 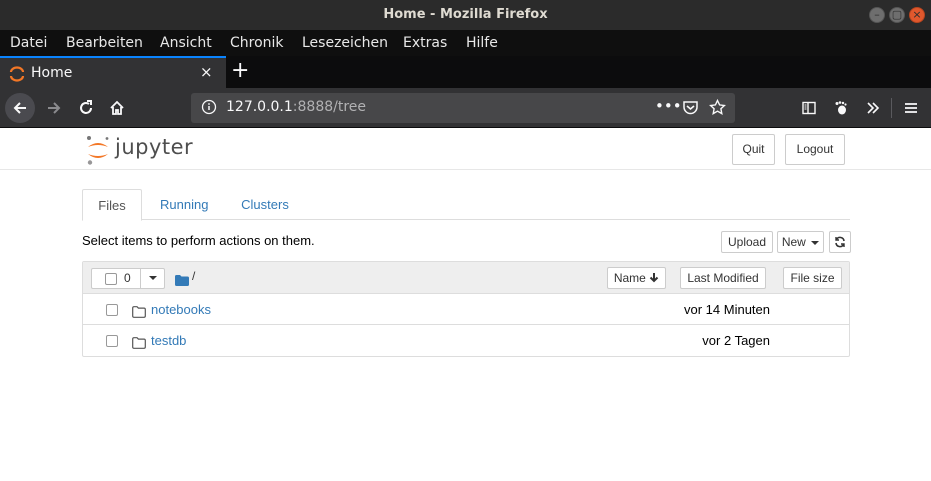 I want to click on list-item: notebooks vor 14 Minuten, so click(x=466, y=309).